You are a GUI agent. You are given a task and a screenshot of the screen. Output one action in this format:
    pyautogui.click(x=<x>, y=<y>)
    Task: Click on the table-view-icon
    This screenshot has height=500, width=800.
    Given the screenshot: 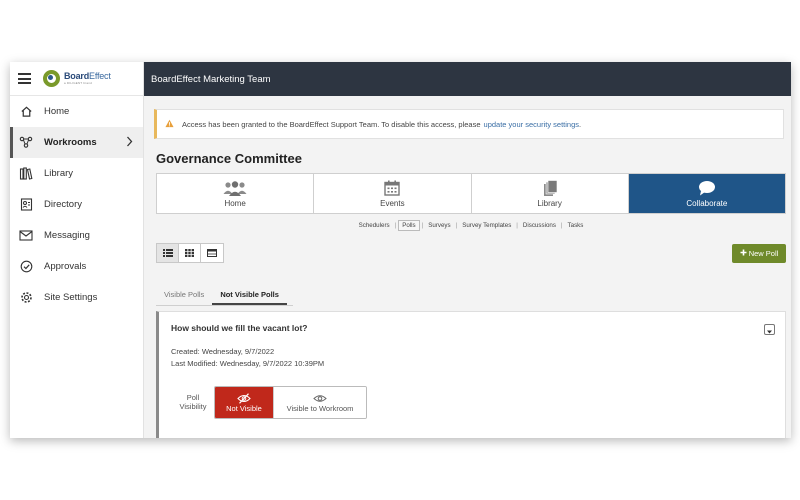 What is the action you would take?
    pyautogui.click(x=212, y=253)
    